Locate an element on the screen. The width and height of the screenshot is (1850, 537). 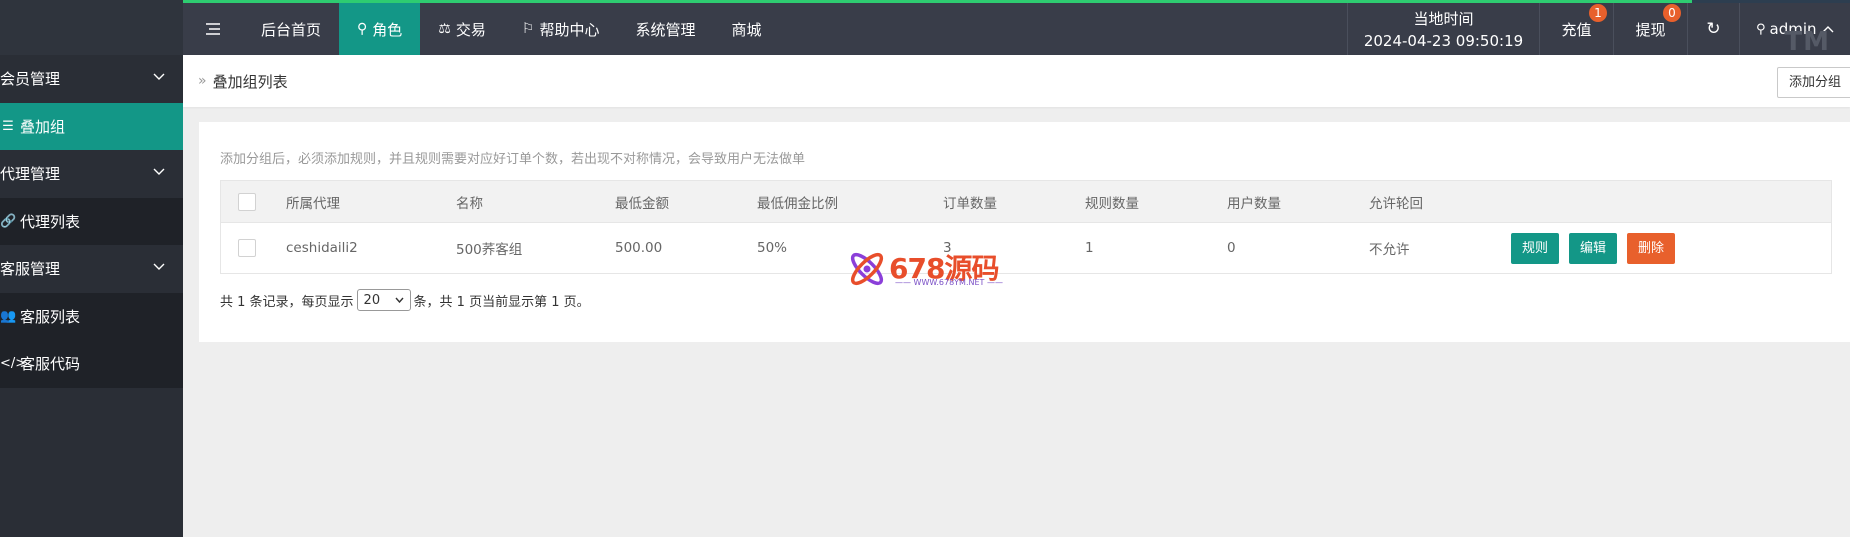
cell-rules: 1 is located at coordinates (1089, 248).